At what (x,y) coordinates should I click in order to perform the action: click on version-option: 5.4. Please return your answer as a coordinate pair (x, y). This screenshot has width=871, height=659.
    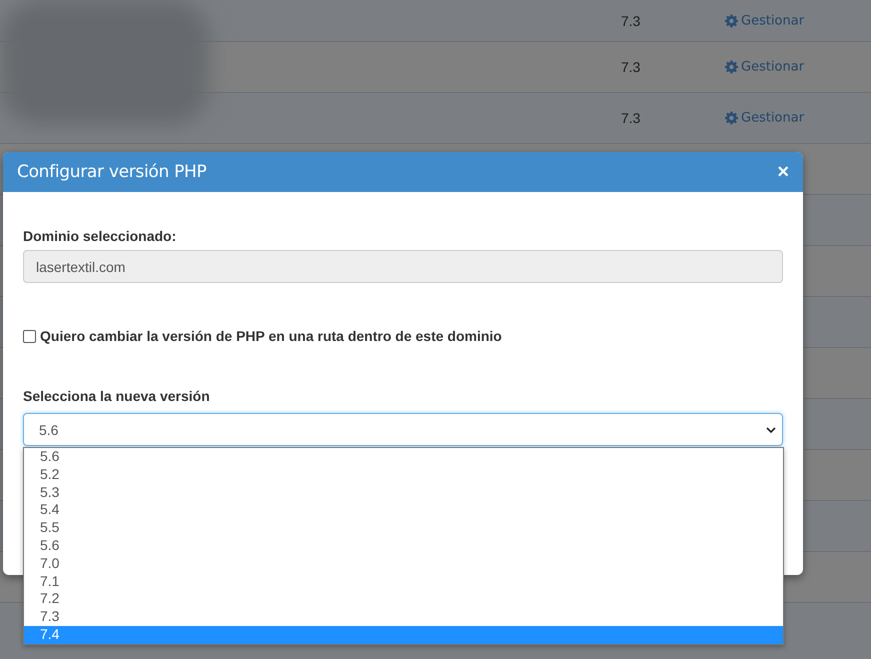
    Looking at the image, I should click on (403, 510).